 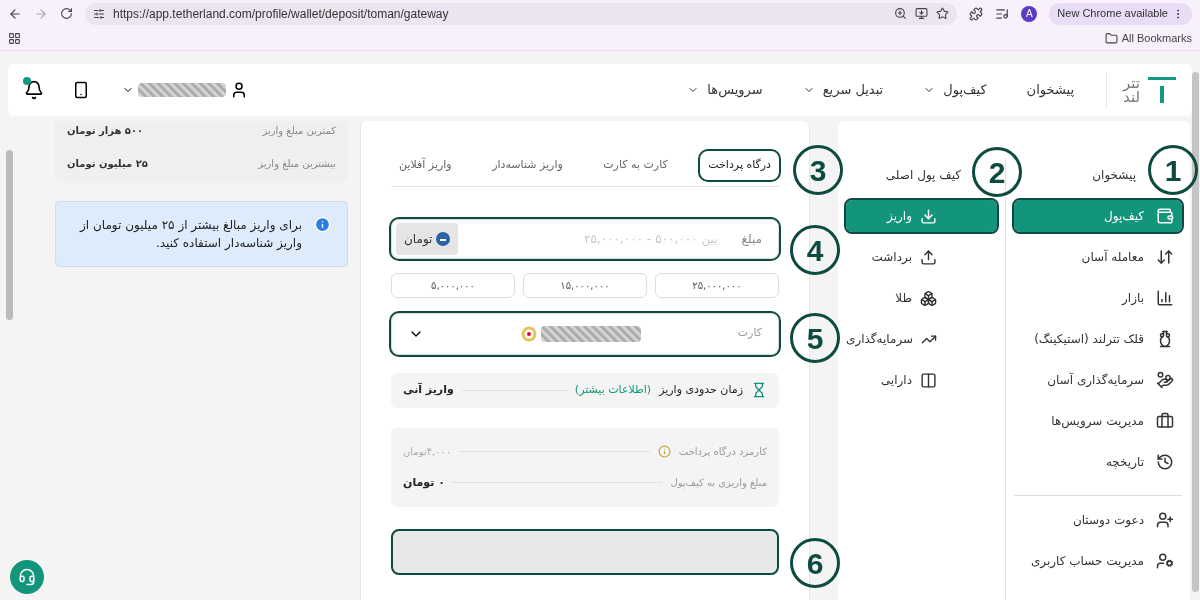 I want to click on bell-icon, so click(x=34, y=90).